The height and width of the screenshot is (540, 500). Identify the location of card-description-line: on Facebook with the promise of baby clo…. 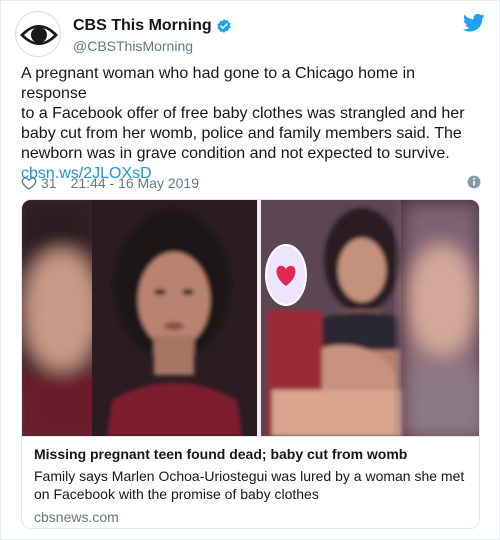
(176, 494).